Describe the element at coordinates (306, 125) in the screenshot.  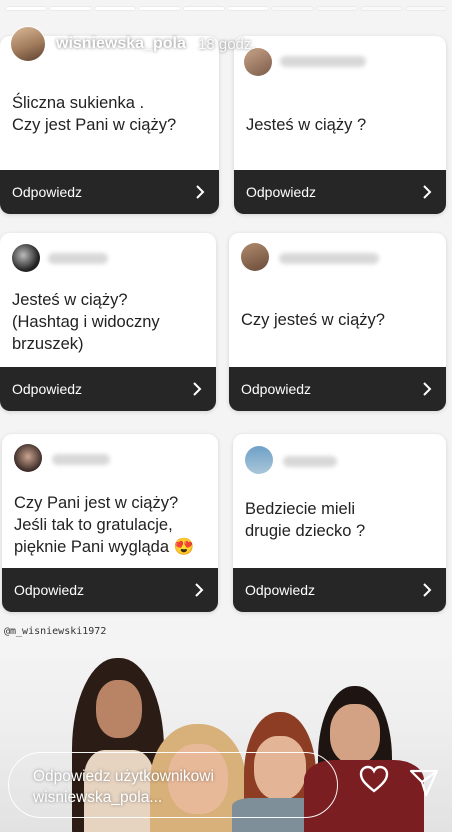
I see `question-text: Jesteś w ciąży ?` at that location.